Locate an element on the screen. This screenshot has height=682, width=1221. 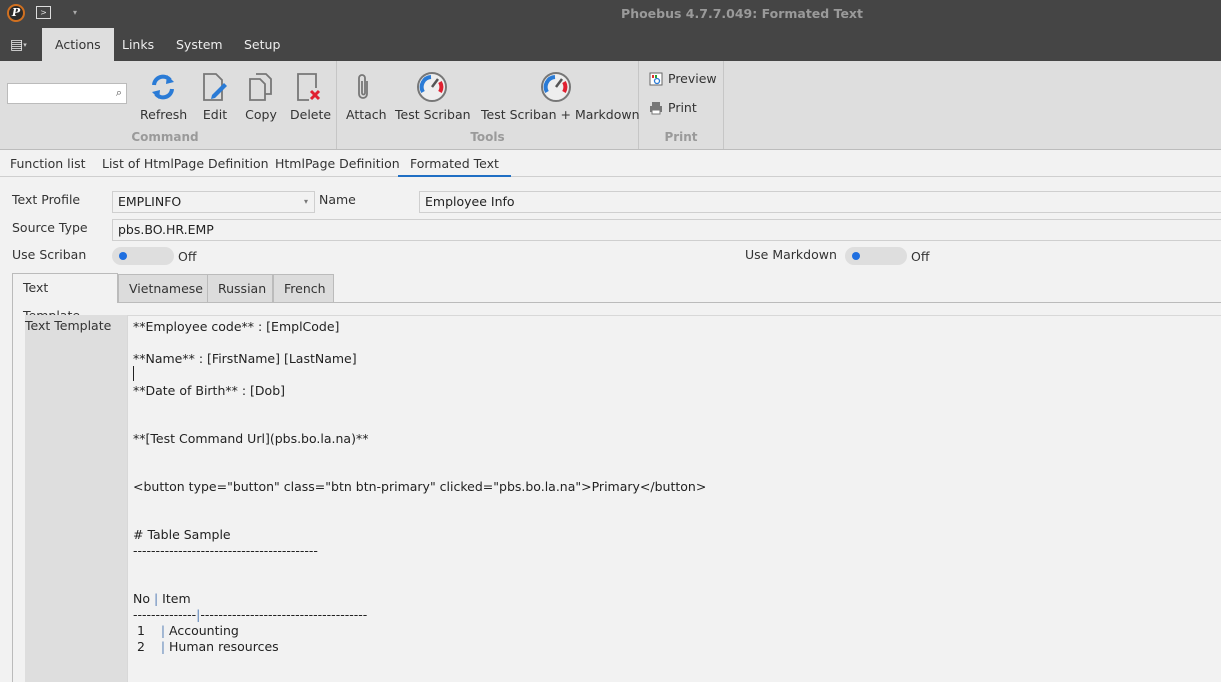
test-scriban-button: Test Scriban is located at coordinates (433, 95).